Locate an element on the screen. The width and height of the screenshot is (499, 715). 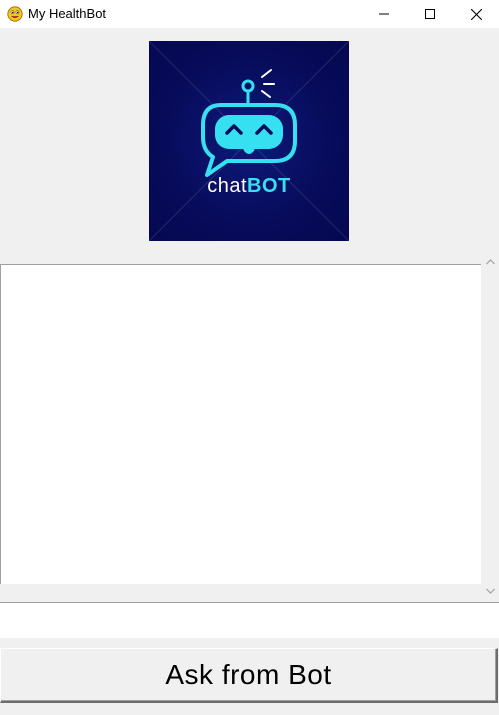
maximize-button is located at coordinates (430, 14).